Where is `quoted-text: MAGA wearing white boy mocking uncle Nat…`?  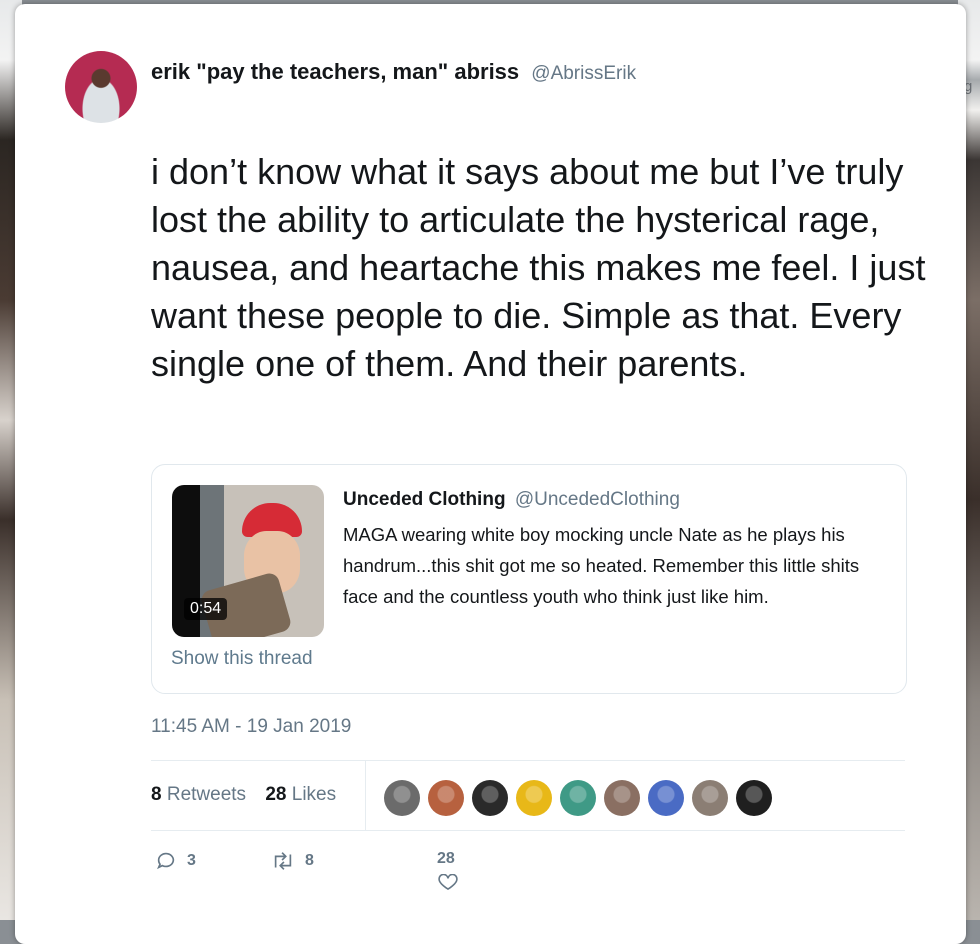 quoted-text: MAGA wearing white boy mocking uncle Nat… is located at coordinates (601, 565).